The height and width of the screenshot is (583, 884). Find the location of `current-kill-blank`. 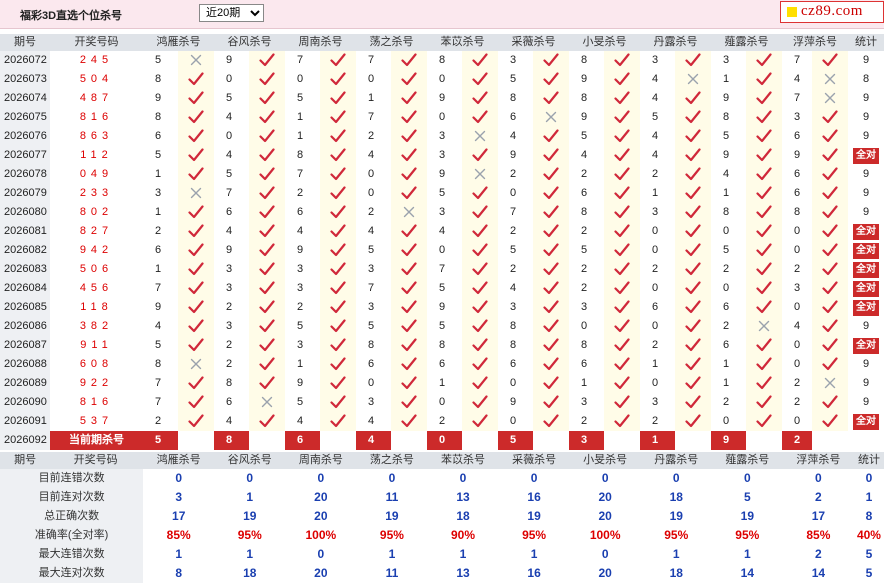

current-kill-blank is located at coordinates (409, 440).